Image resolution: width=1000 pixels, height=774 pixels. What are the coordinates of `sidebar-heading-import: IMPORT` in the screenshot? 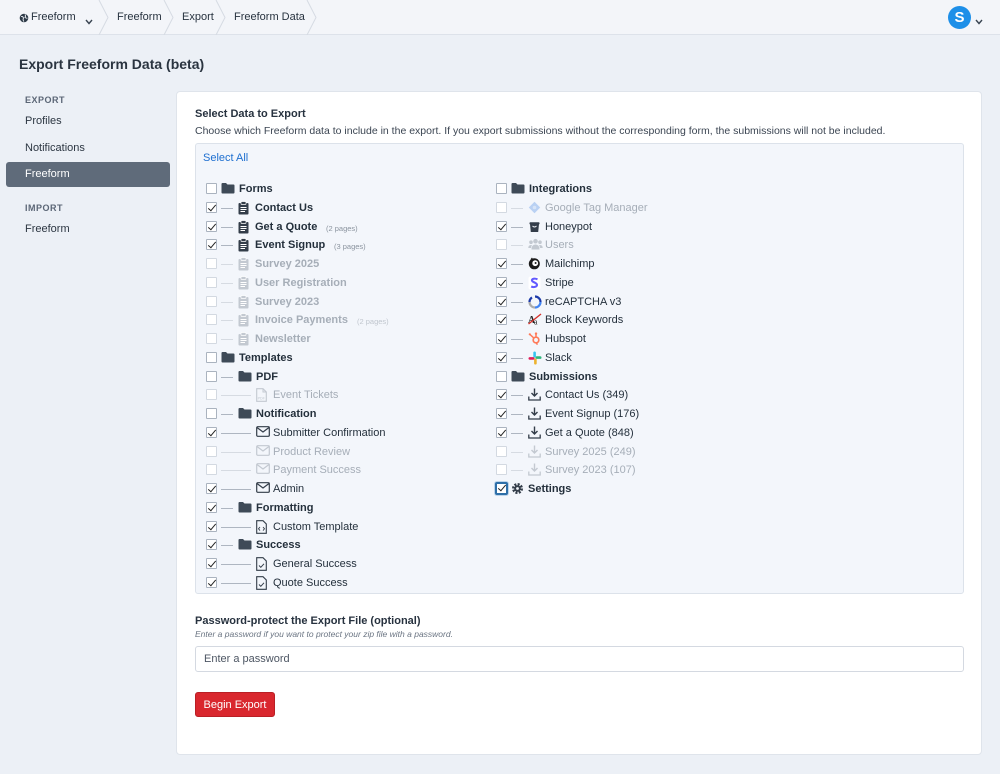 It's located at (44, 208).